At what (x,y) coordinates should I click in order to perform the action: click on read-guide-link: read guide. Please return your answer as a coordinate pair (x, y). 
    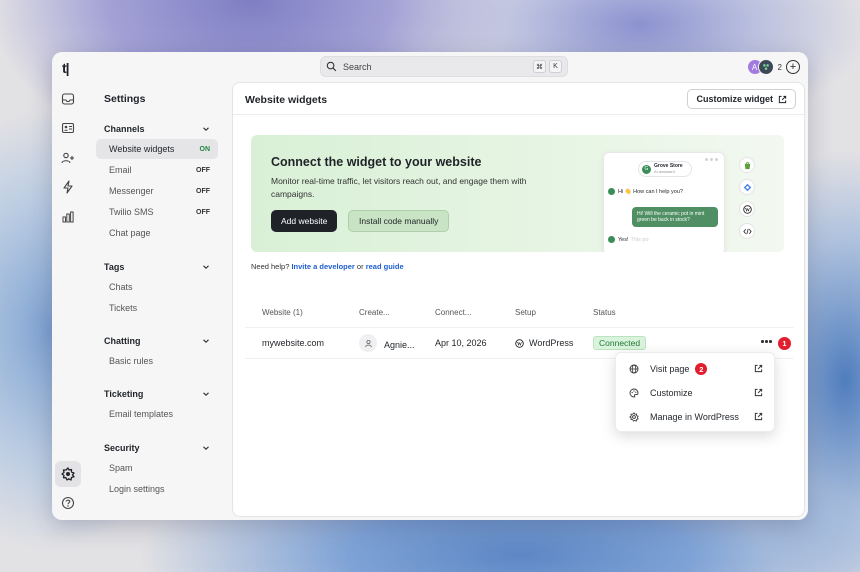
    Looking at the image, I should click on (385, 266).